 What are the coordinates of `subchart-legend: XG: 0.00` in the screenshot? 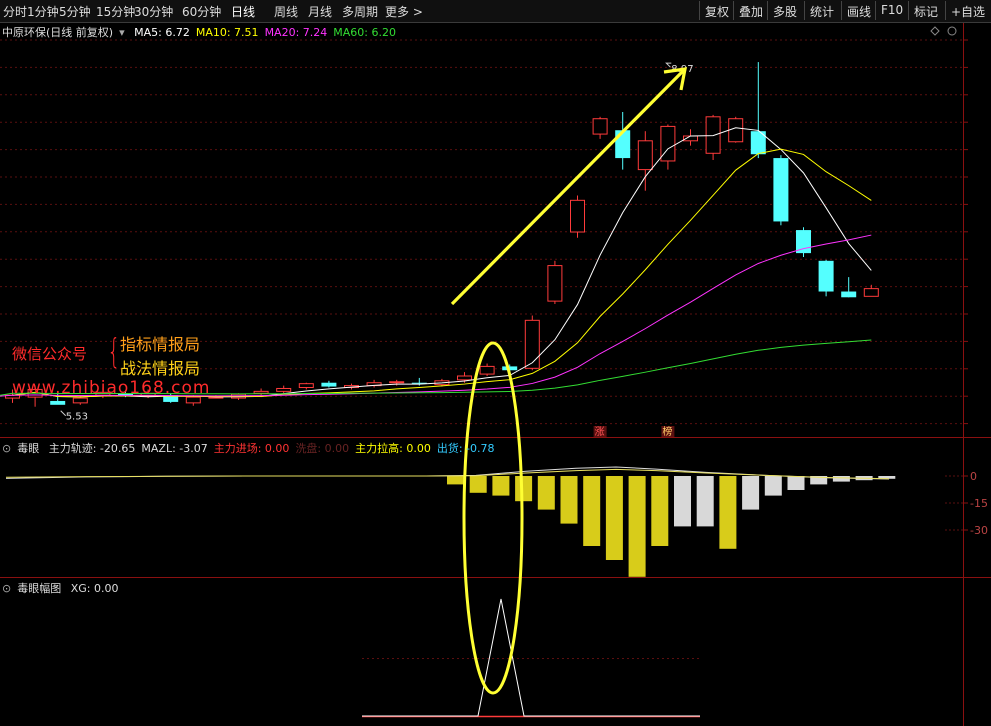 It's located at (98, 588).